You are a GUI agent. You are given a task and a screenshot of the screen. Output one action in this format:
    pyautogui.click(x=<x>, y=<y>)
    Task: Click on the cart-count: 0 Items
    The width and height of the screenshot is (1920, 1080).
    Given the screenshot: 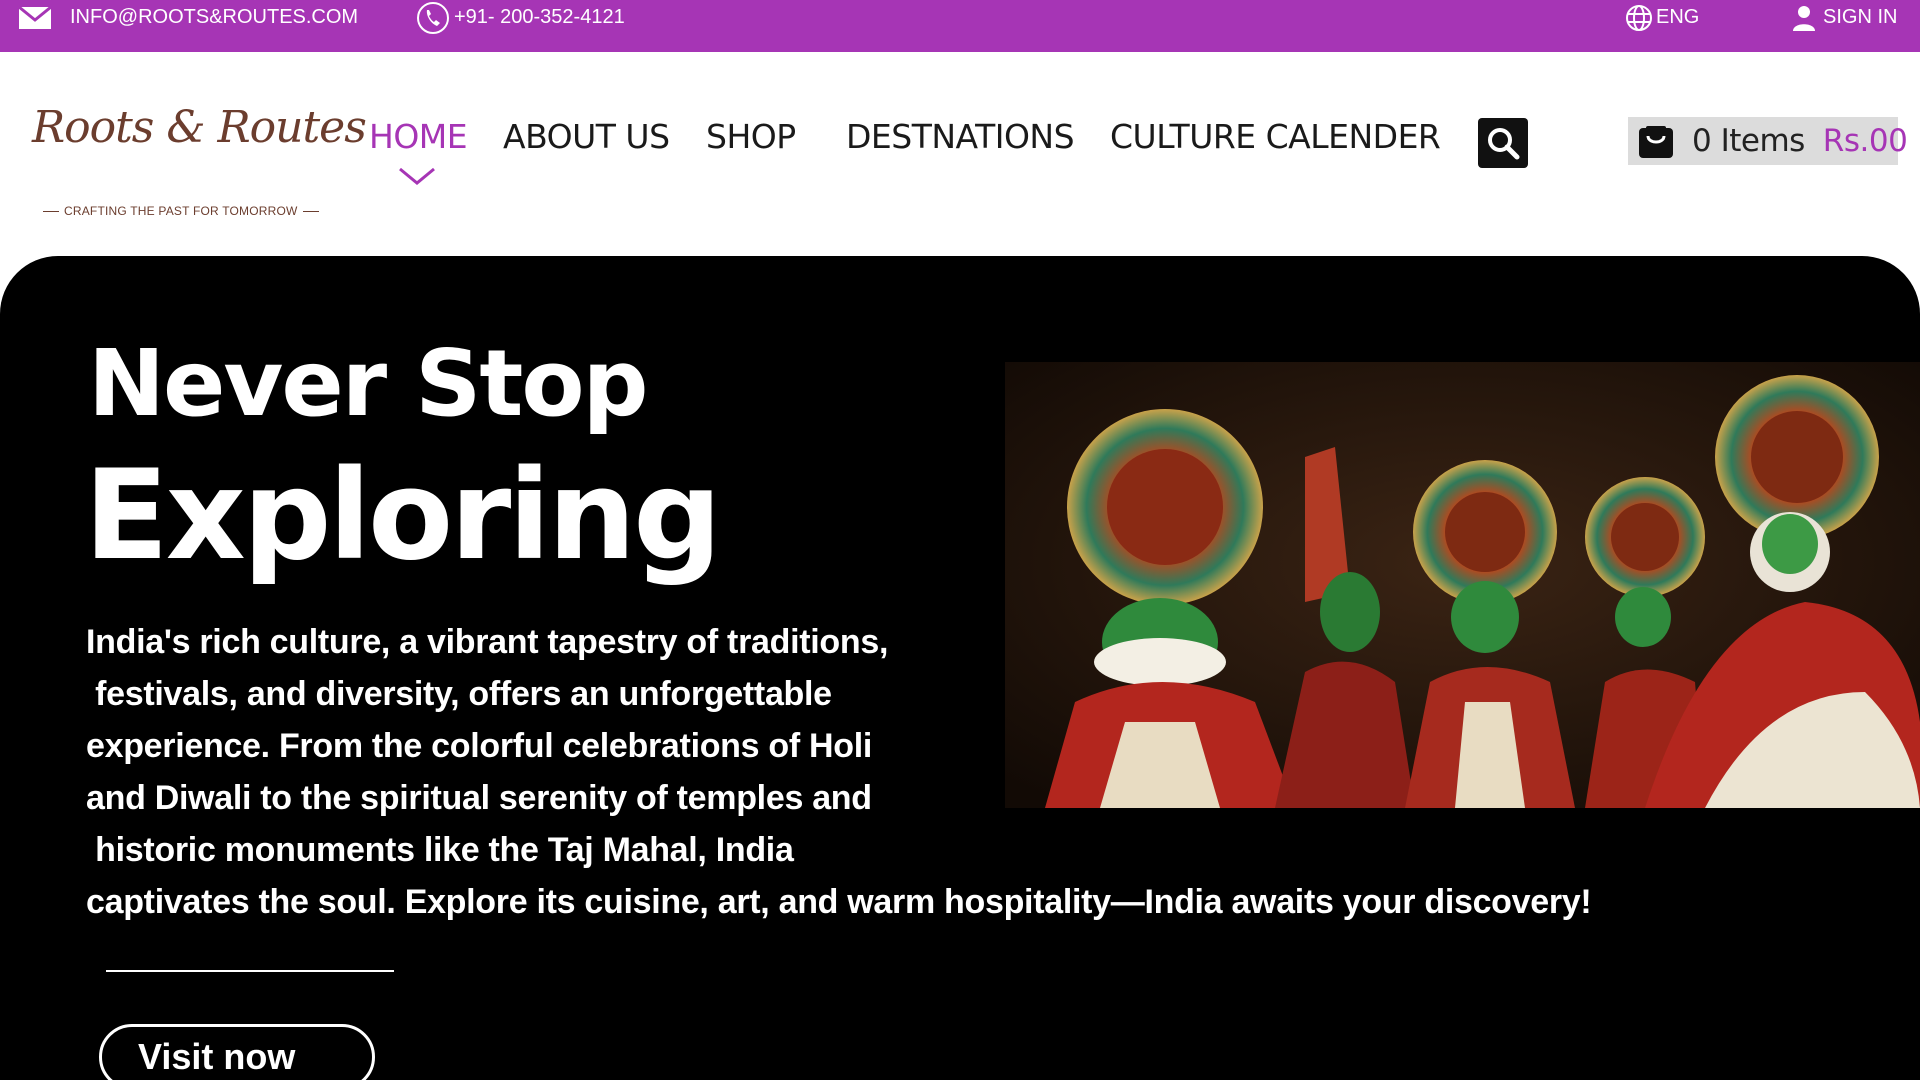 What is the action you would take?
    pyautogui.click(x=1748, y=141)
    